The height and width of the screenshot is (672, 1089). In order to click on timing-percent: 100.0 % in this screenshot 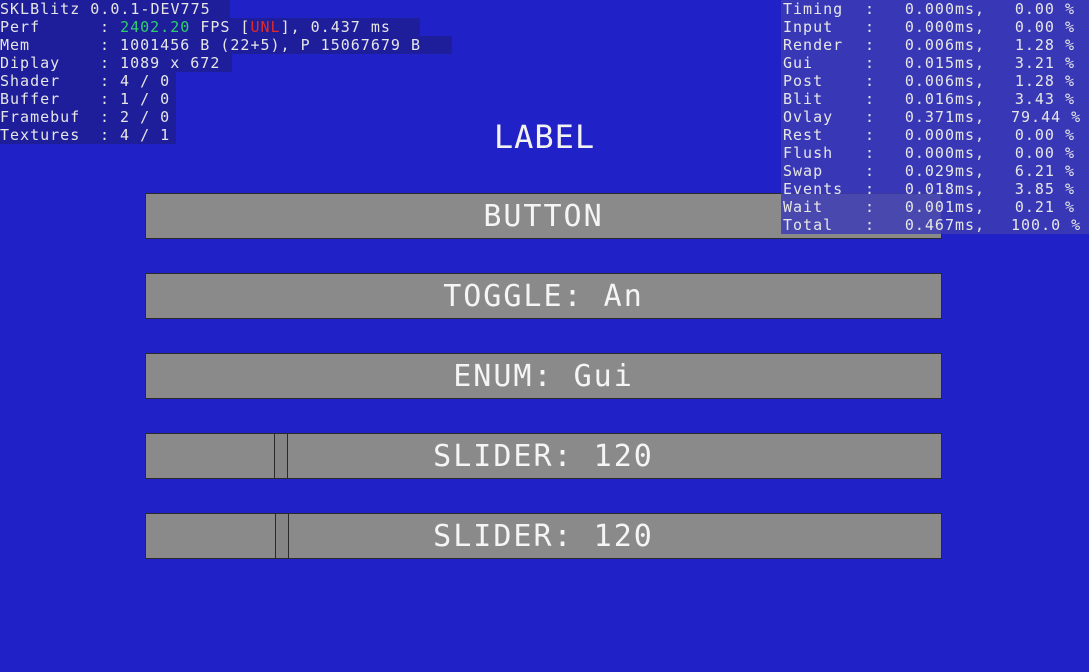, I will do `click(1046, 225)`.